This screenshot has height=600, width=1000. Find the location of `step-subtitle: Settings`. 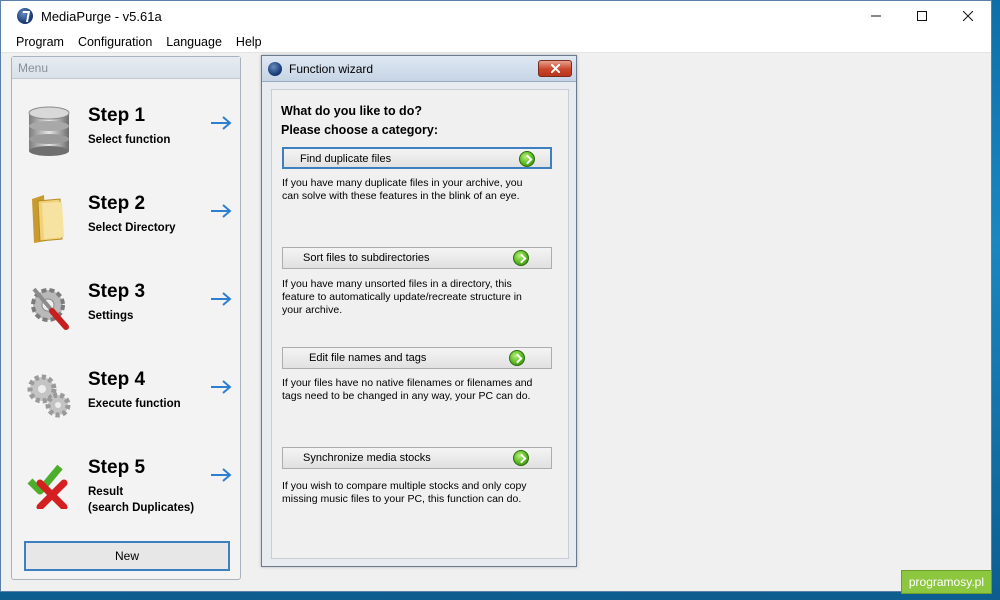

step-subtitle: Settings is located at coordinates (111, 316).